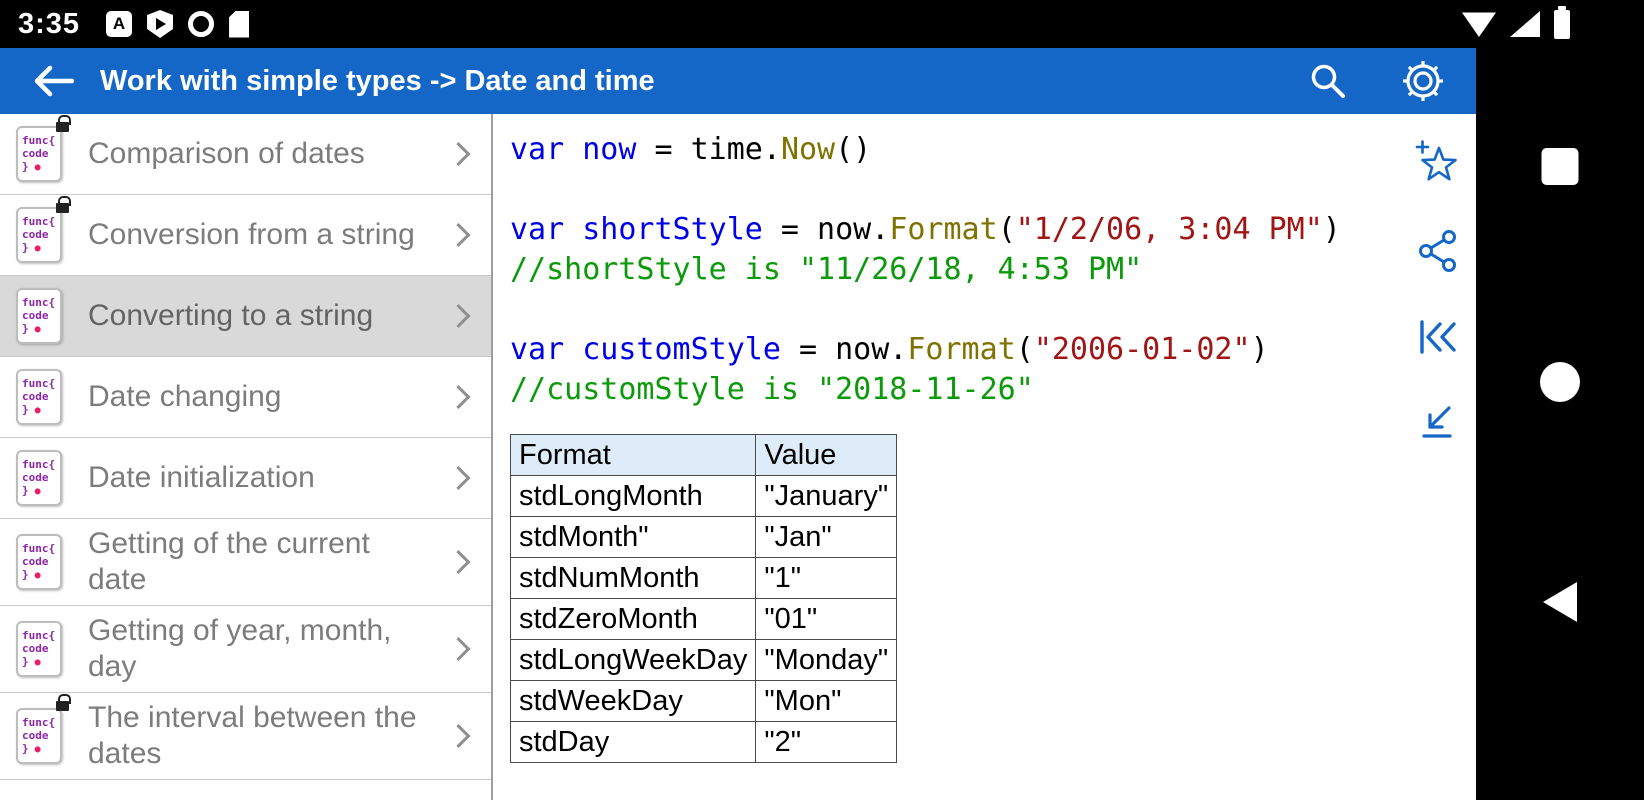 The image size is (1644, 800). Describe the element at coordinates (826, 537) in the screenshot. I see `value-cell: "Jan"` at that location.